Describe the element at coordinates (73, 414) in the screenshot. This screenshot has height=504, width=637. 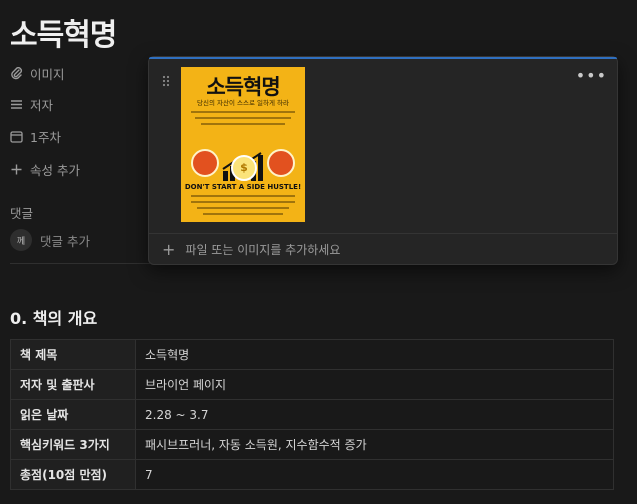
I see `table-cell-label: 읽은 날짜` at that location.